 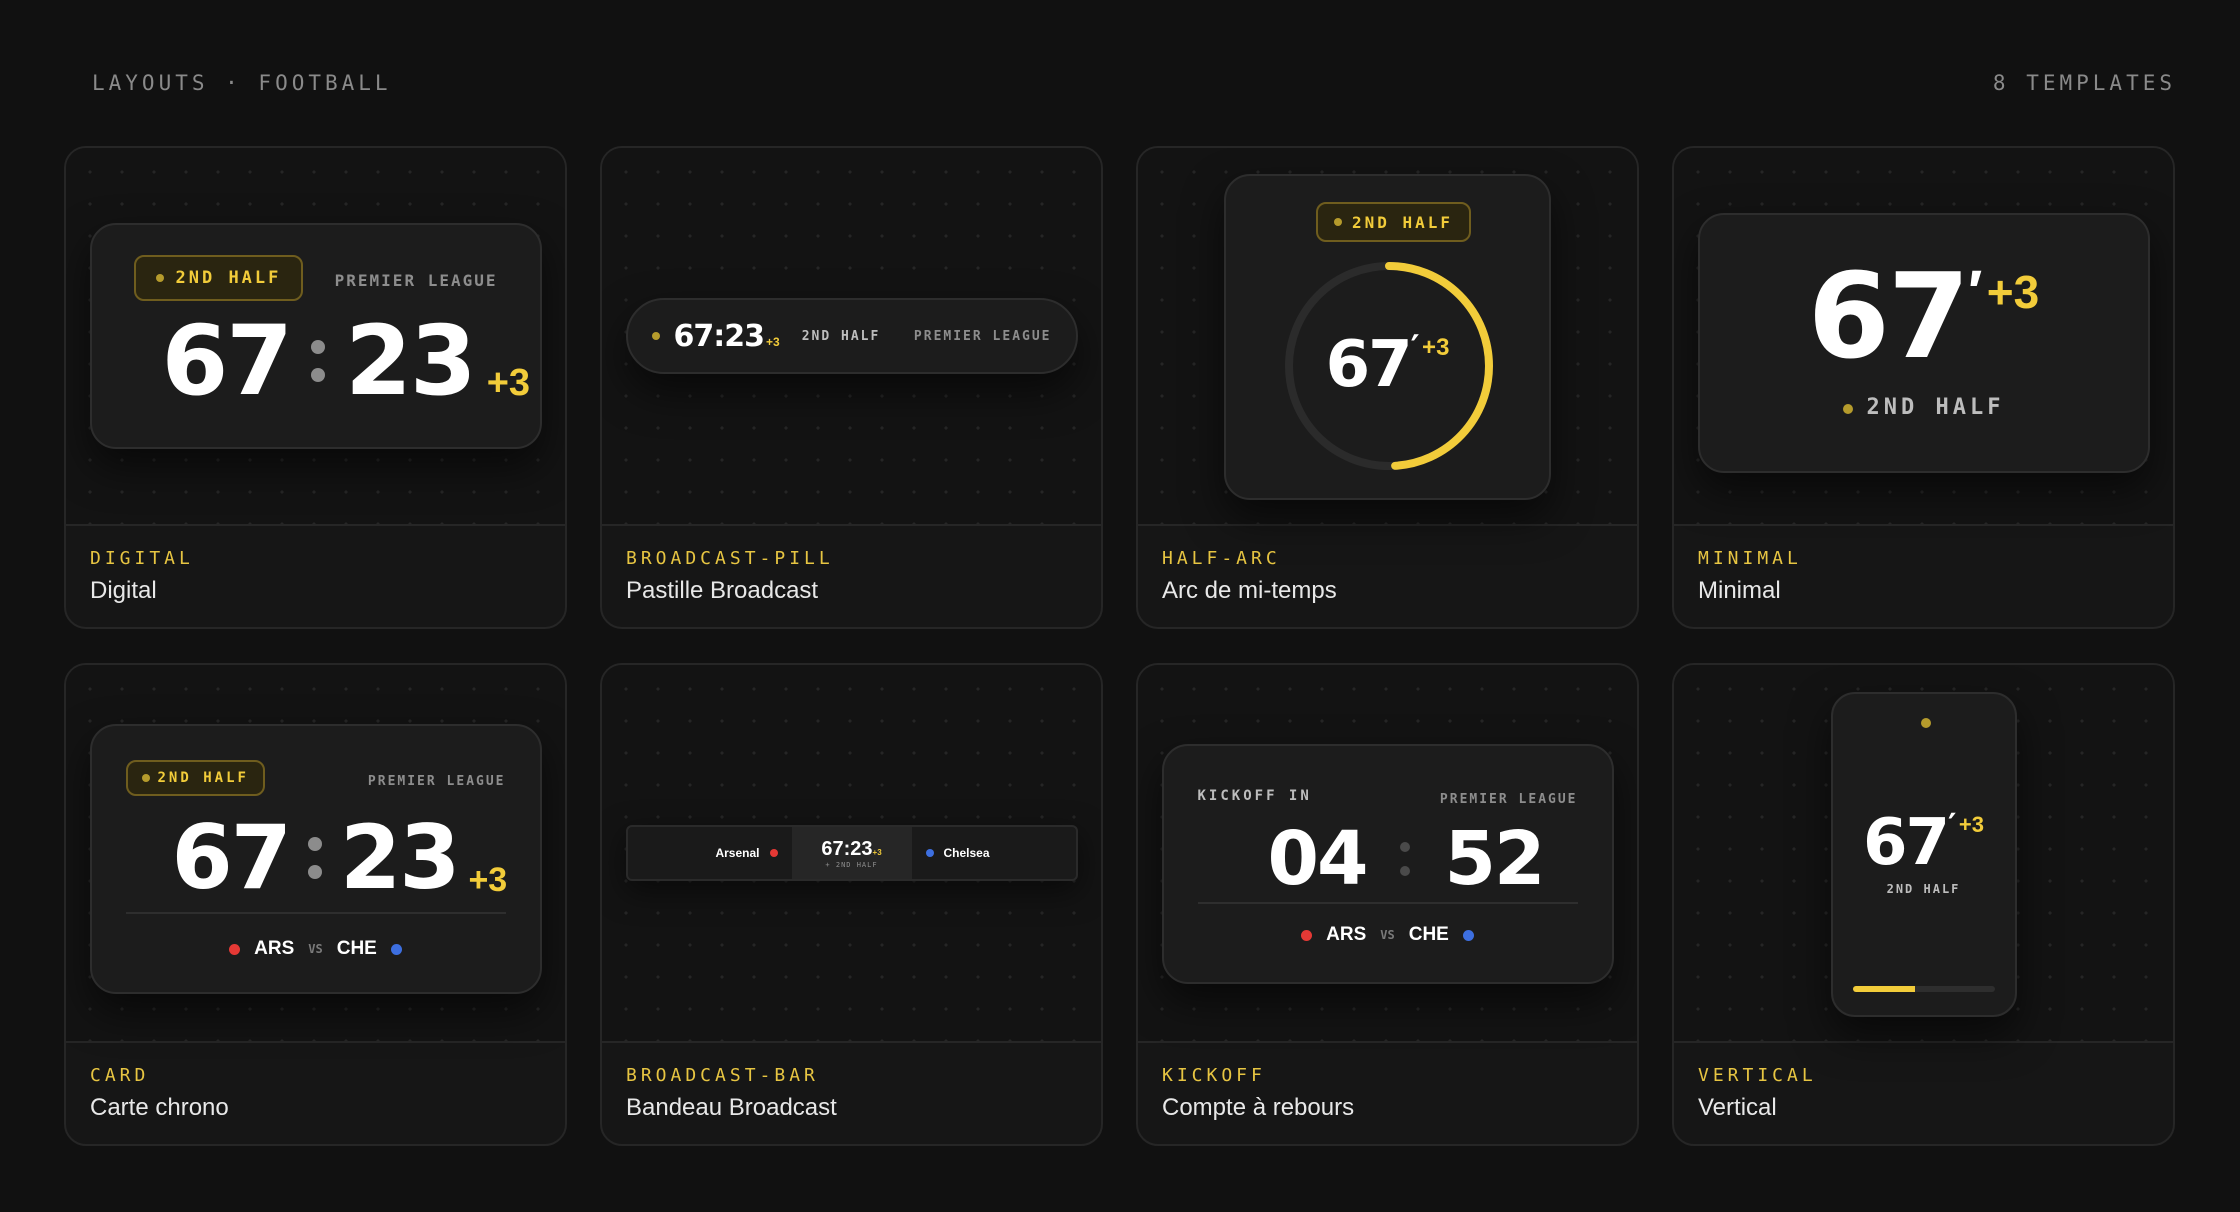 I want to click on digital-scoreboard: 2ND HALF PREMIER LEAGUE 67 23 +3, so click(x=315, y=336).